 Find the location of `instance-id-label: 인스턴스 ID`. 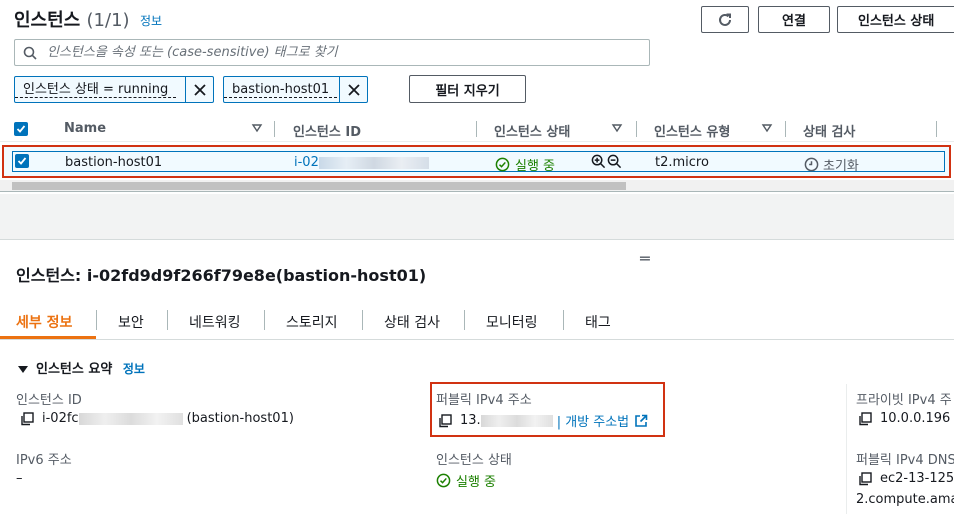

instance-id-label: 인스턴스 ID is located at coordinates (49, 400).